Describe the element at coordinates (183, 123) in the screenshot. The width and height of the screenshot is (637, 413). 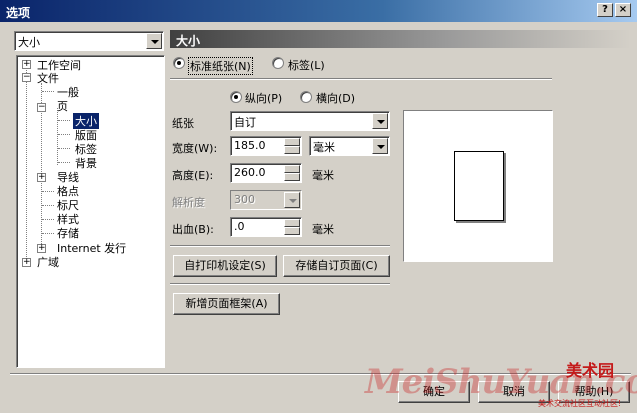
I see `paper-label: 纸张` at that location.